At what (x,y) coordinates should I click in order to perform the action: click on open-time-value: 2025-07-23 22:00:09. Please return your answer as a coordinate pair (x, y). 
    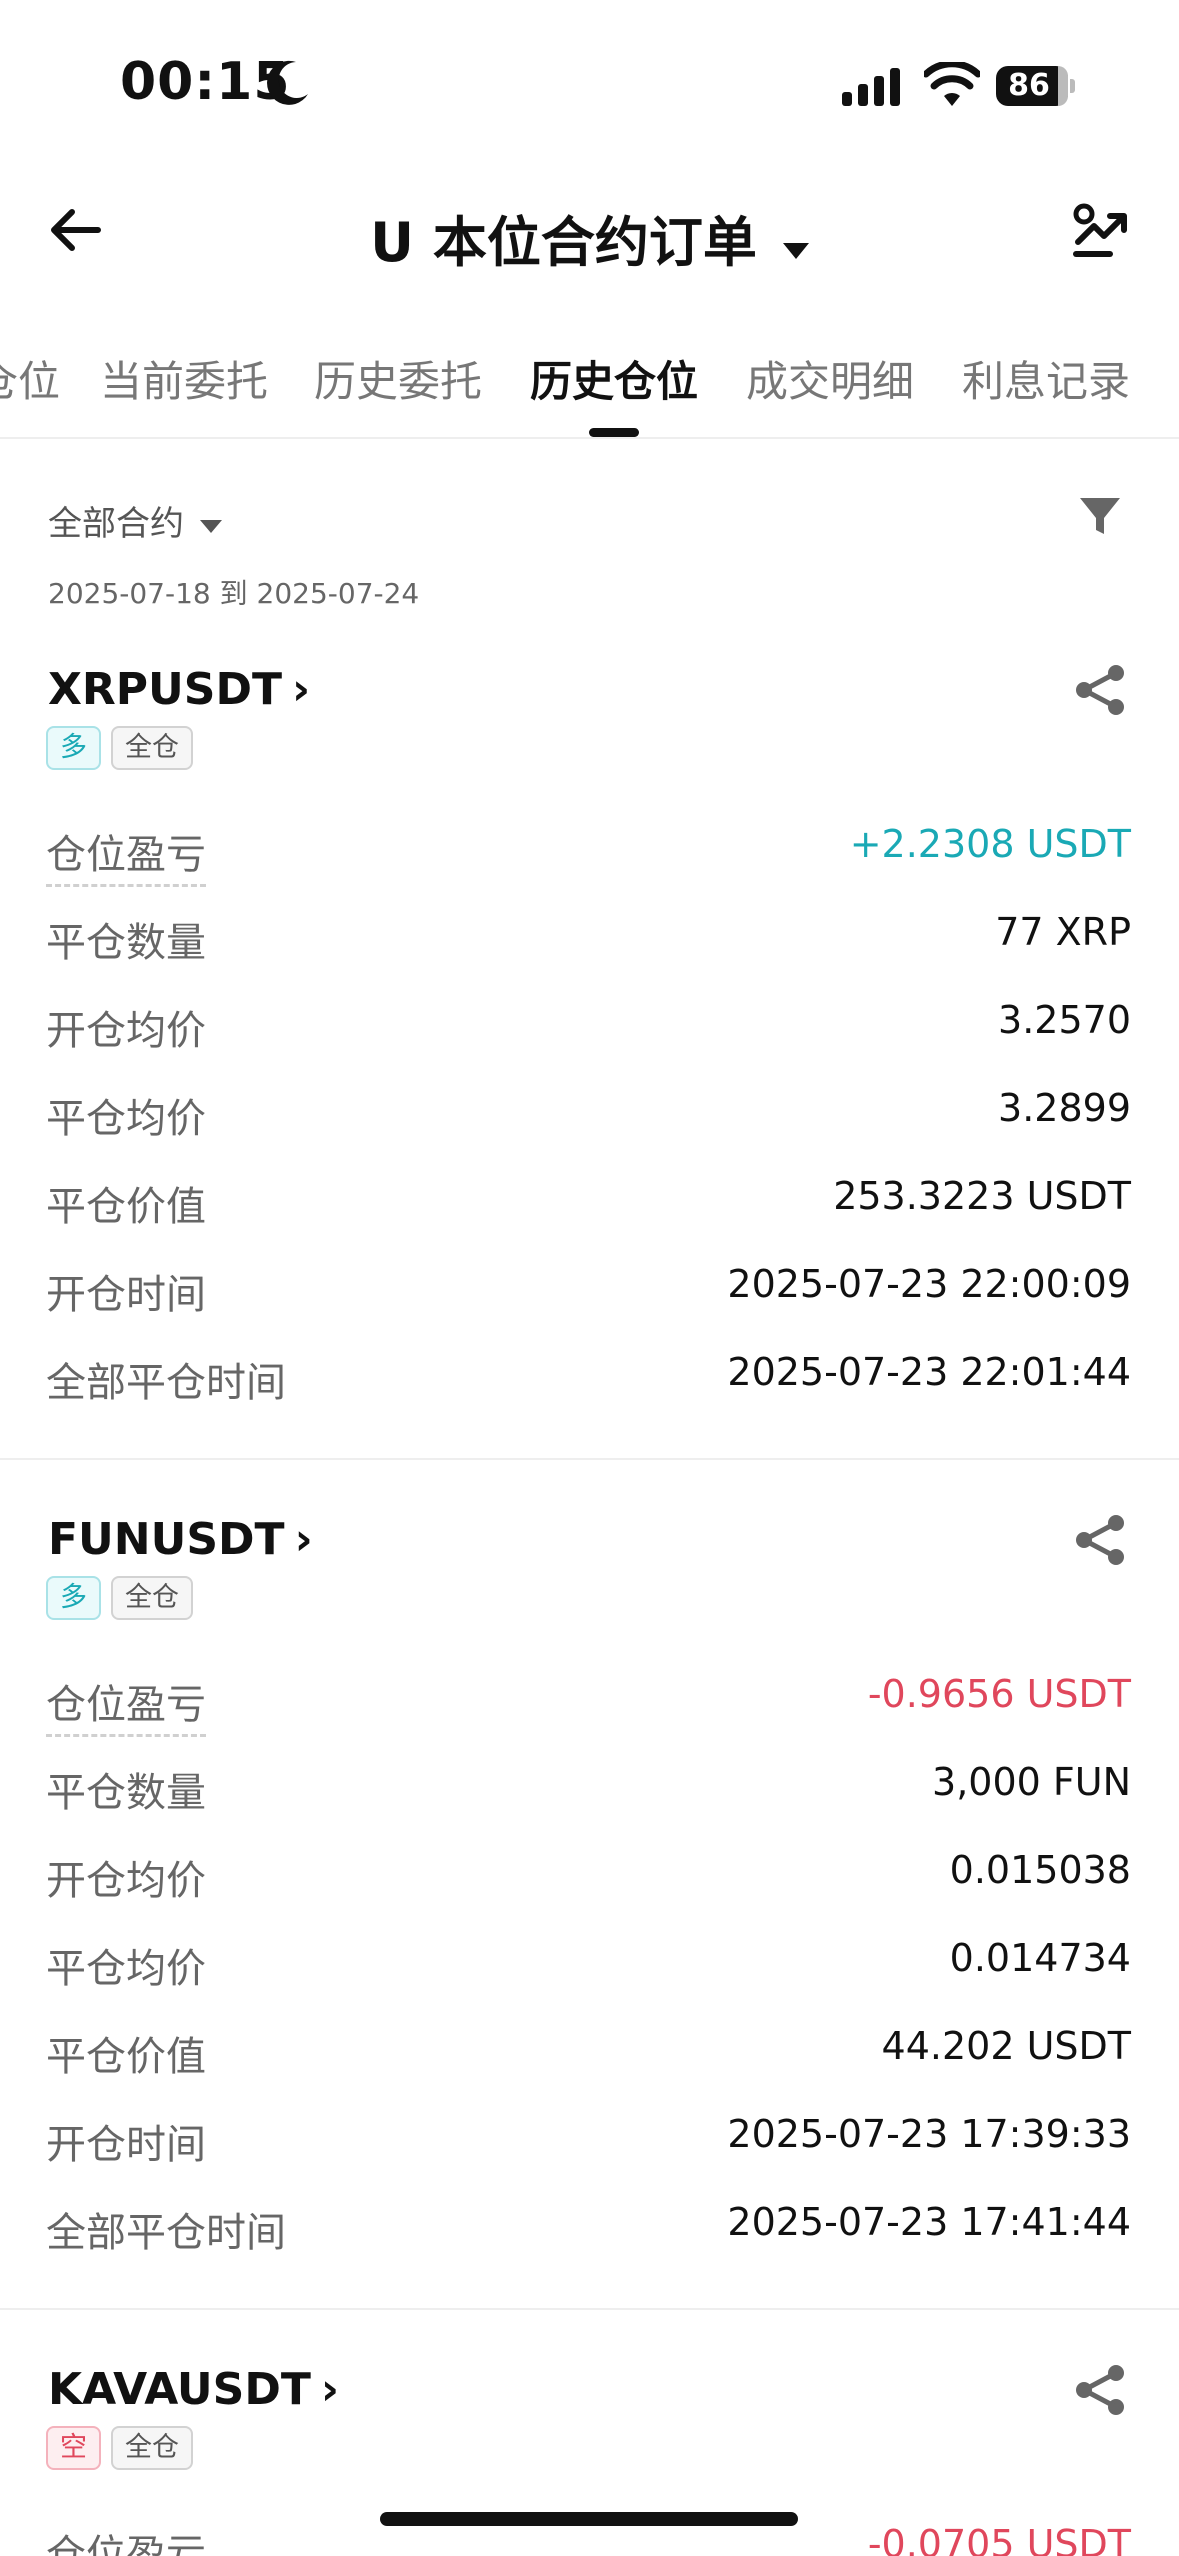
    Looking at the image, I should click on (929, 1284).